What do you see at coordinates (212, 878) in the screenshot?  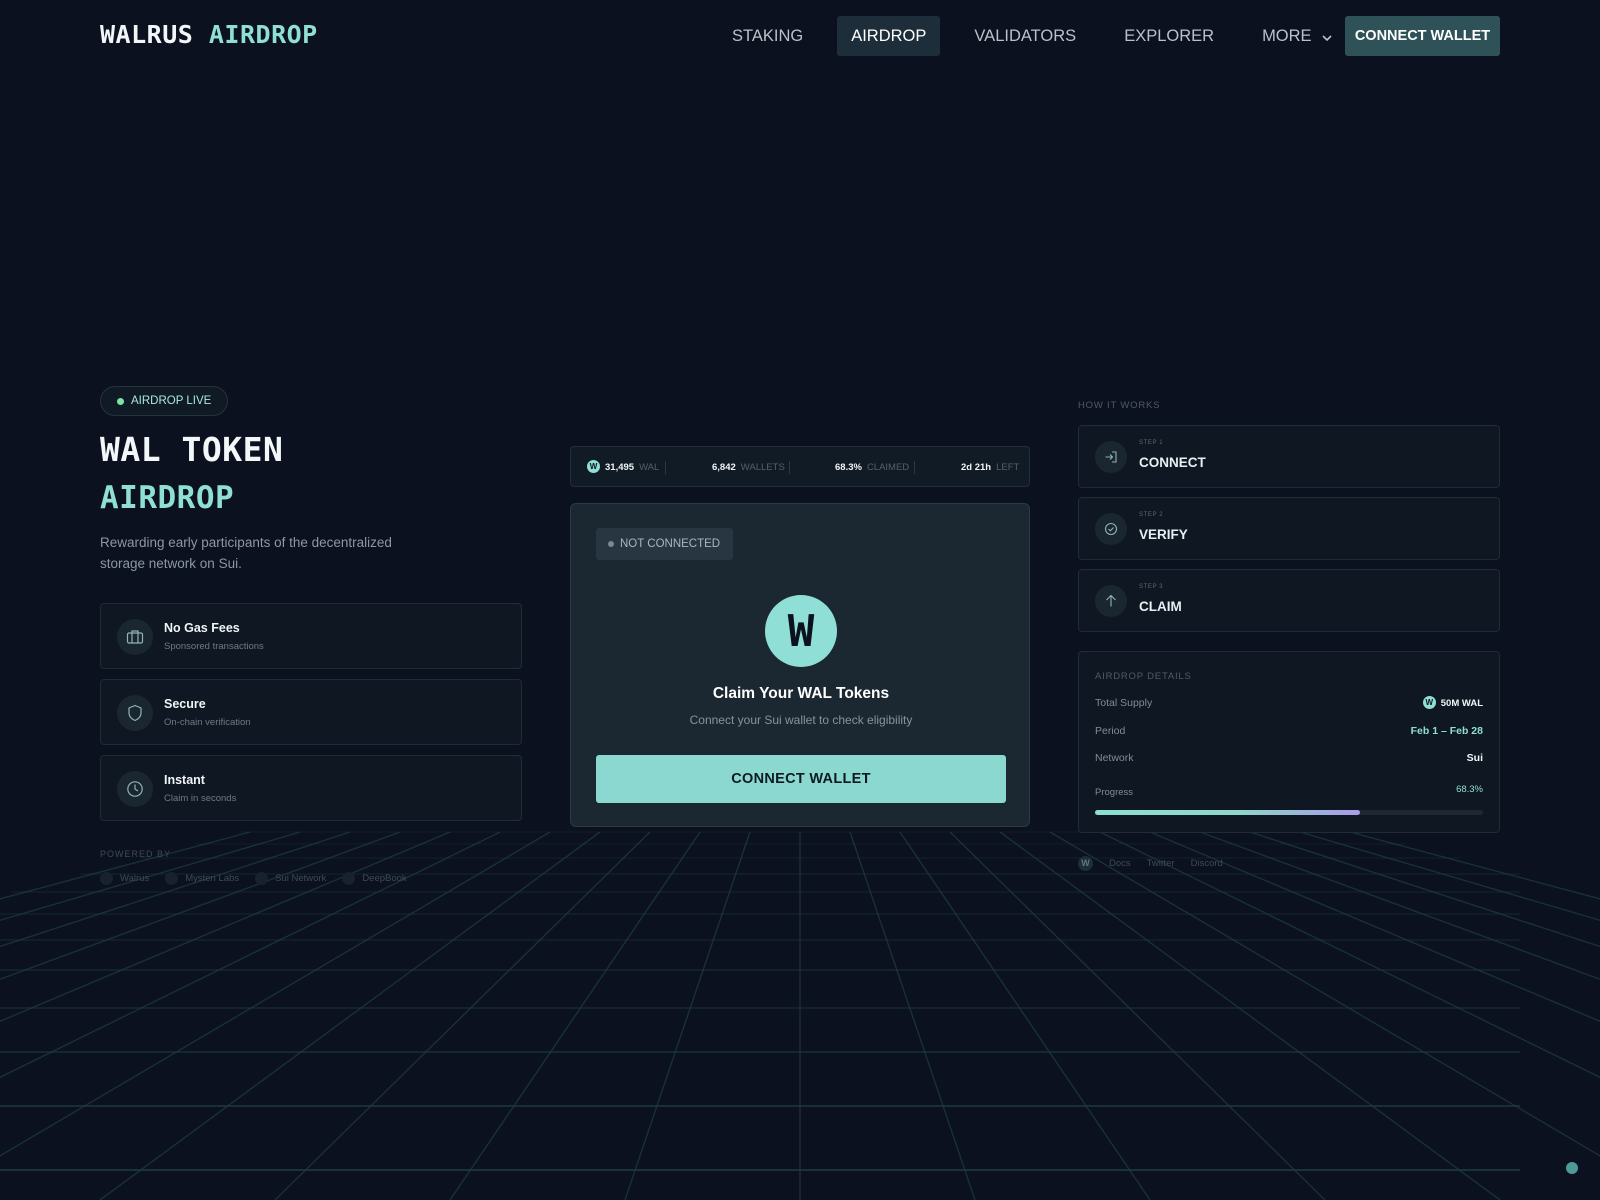 I see `partner-name: Mysten Labs` at bounding box center [212, 878].